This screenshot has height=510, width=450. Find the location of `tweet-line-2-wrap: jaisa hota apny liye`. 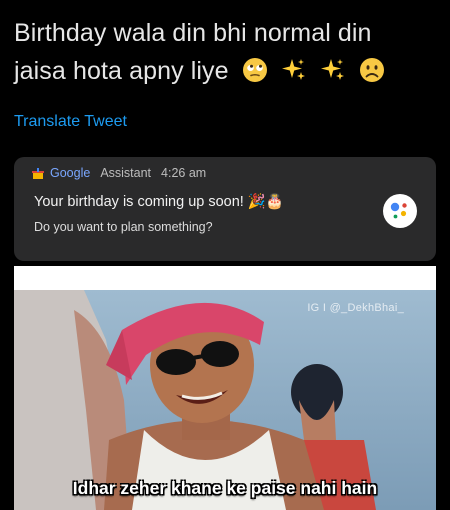

tweet-line-2-wrap: jaisa hota apny liye is located at coordinates (226, 73).